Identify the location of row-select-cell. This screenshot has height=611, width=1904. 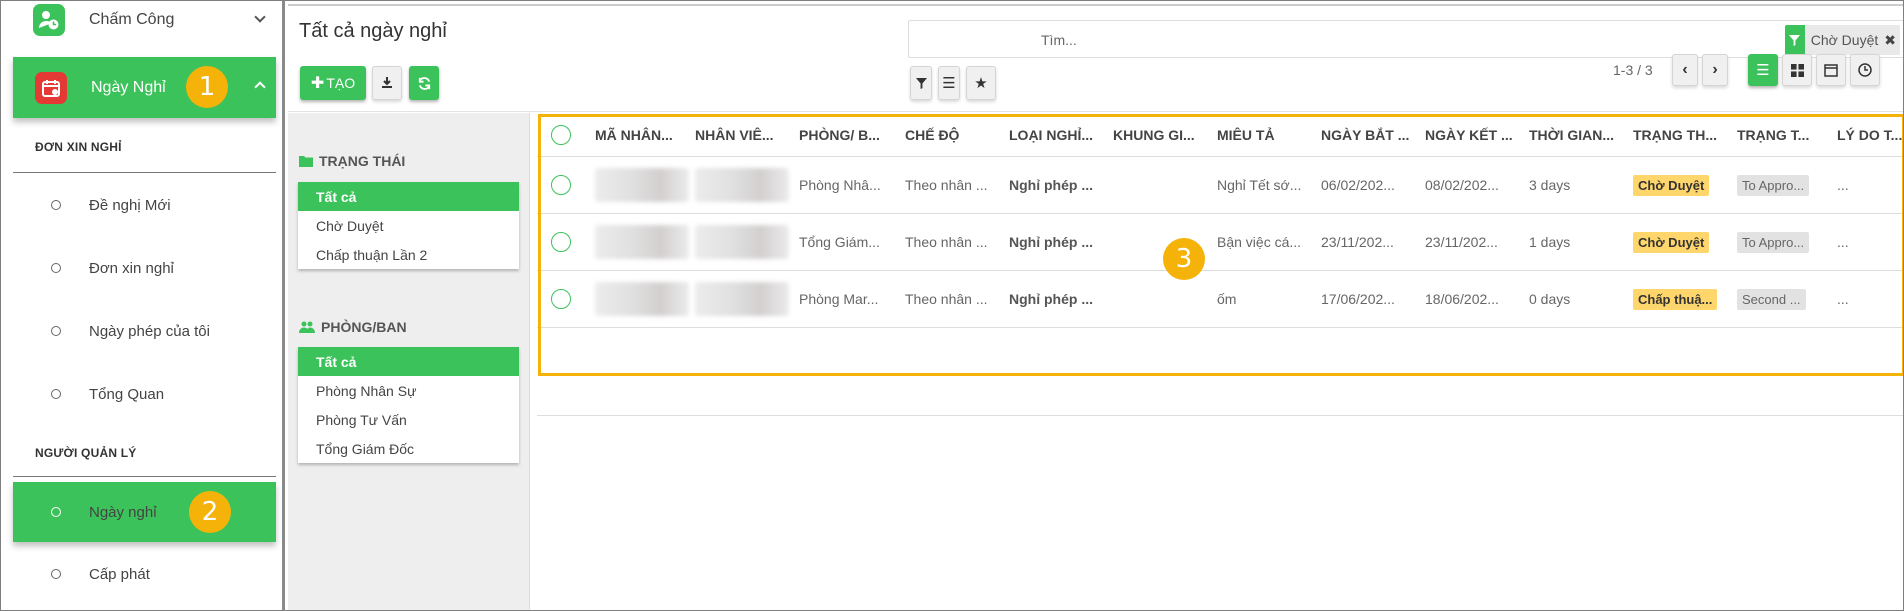
(566, 242).